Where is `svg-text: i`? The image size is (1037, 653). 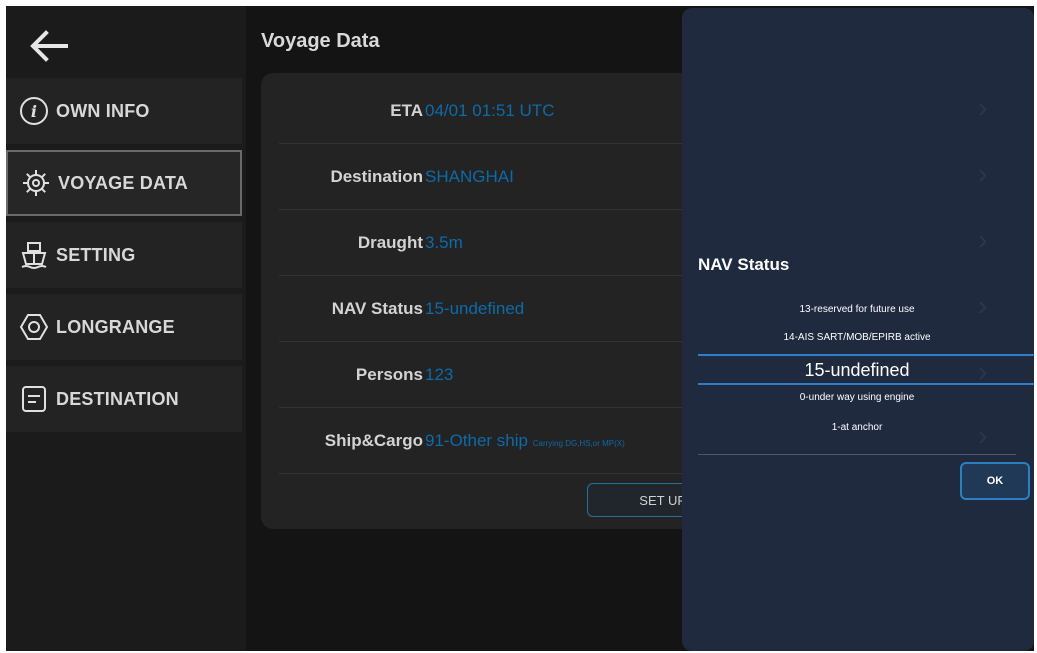
svg-text: i is located at coordinates (34, 111).